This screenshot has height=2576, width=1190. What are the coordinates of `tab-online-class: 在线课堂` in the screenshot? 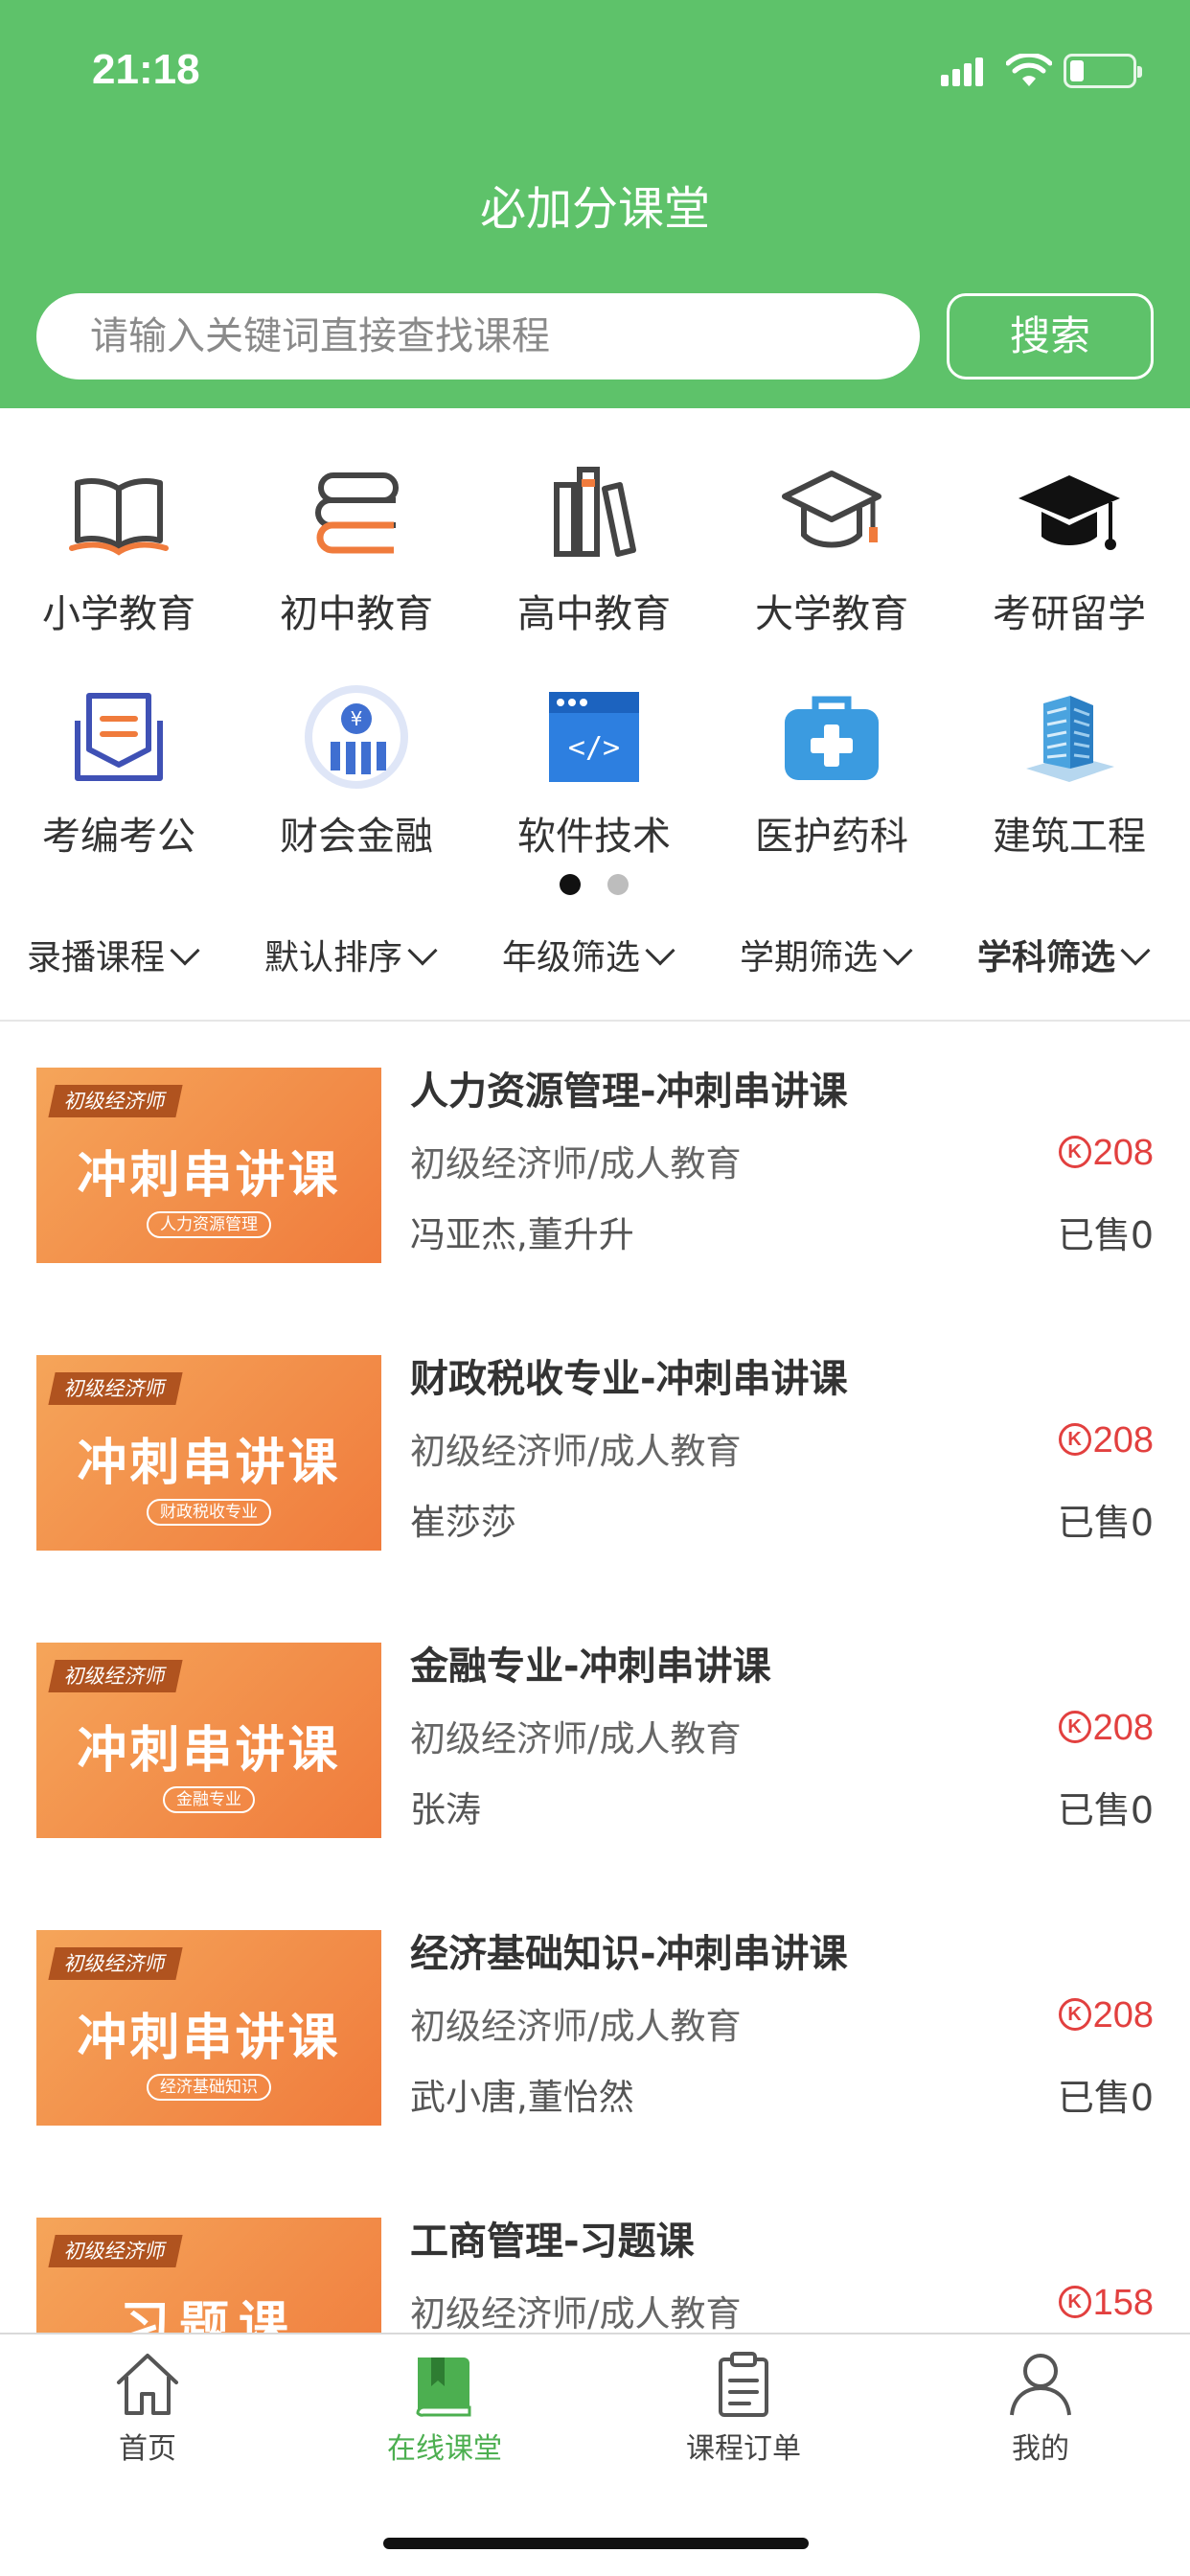 It's located at (445, 2410).